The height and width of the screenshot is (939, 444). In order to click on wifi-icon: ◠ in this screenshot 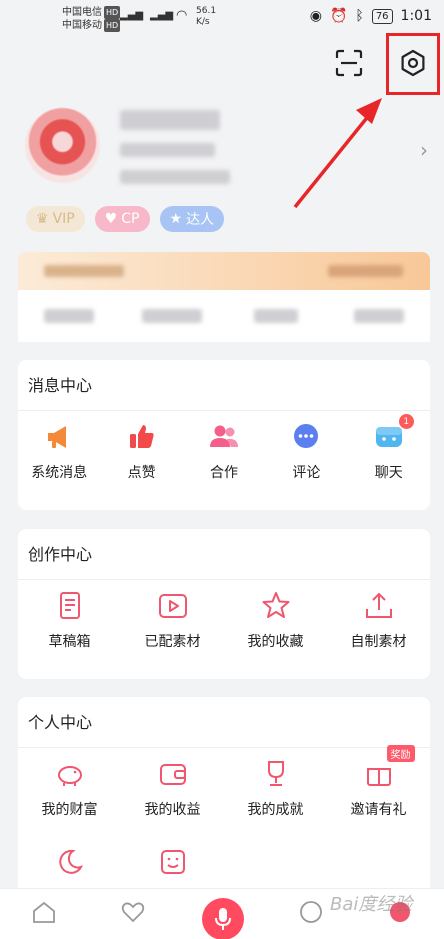, I will do `click(182, 15)`.